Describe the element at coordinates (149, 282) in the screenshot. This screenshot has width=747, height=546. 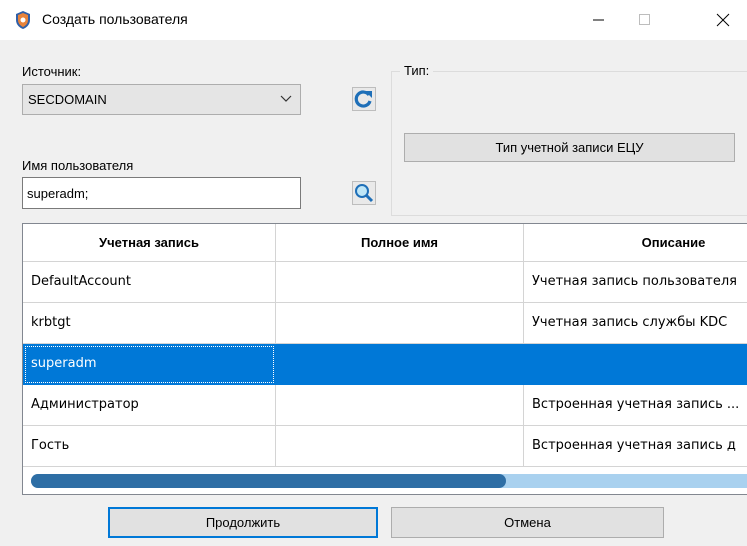
I see `account-cell: DefaultAccount` at that location.